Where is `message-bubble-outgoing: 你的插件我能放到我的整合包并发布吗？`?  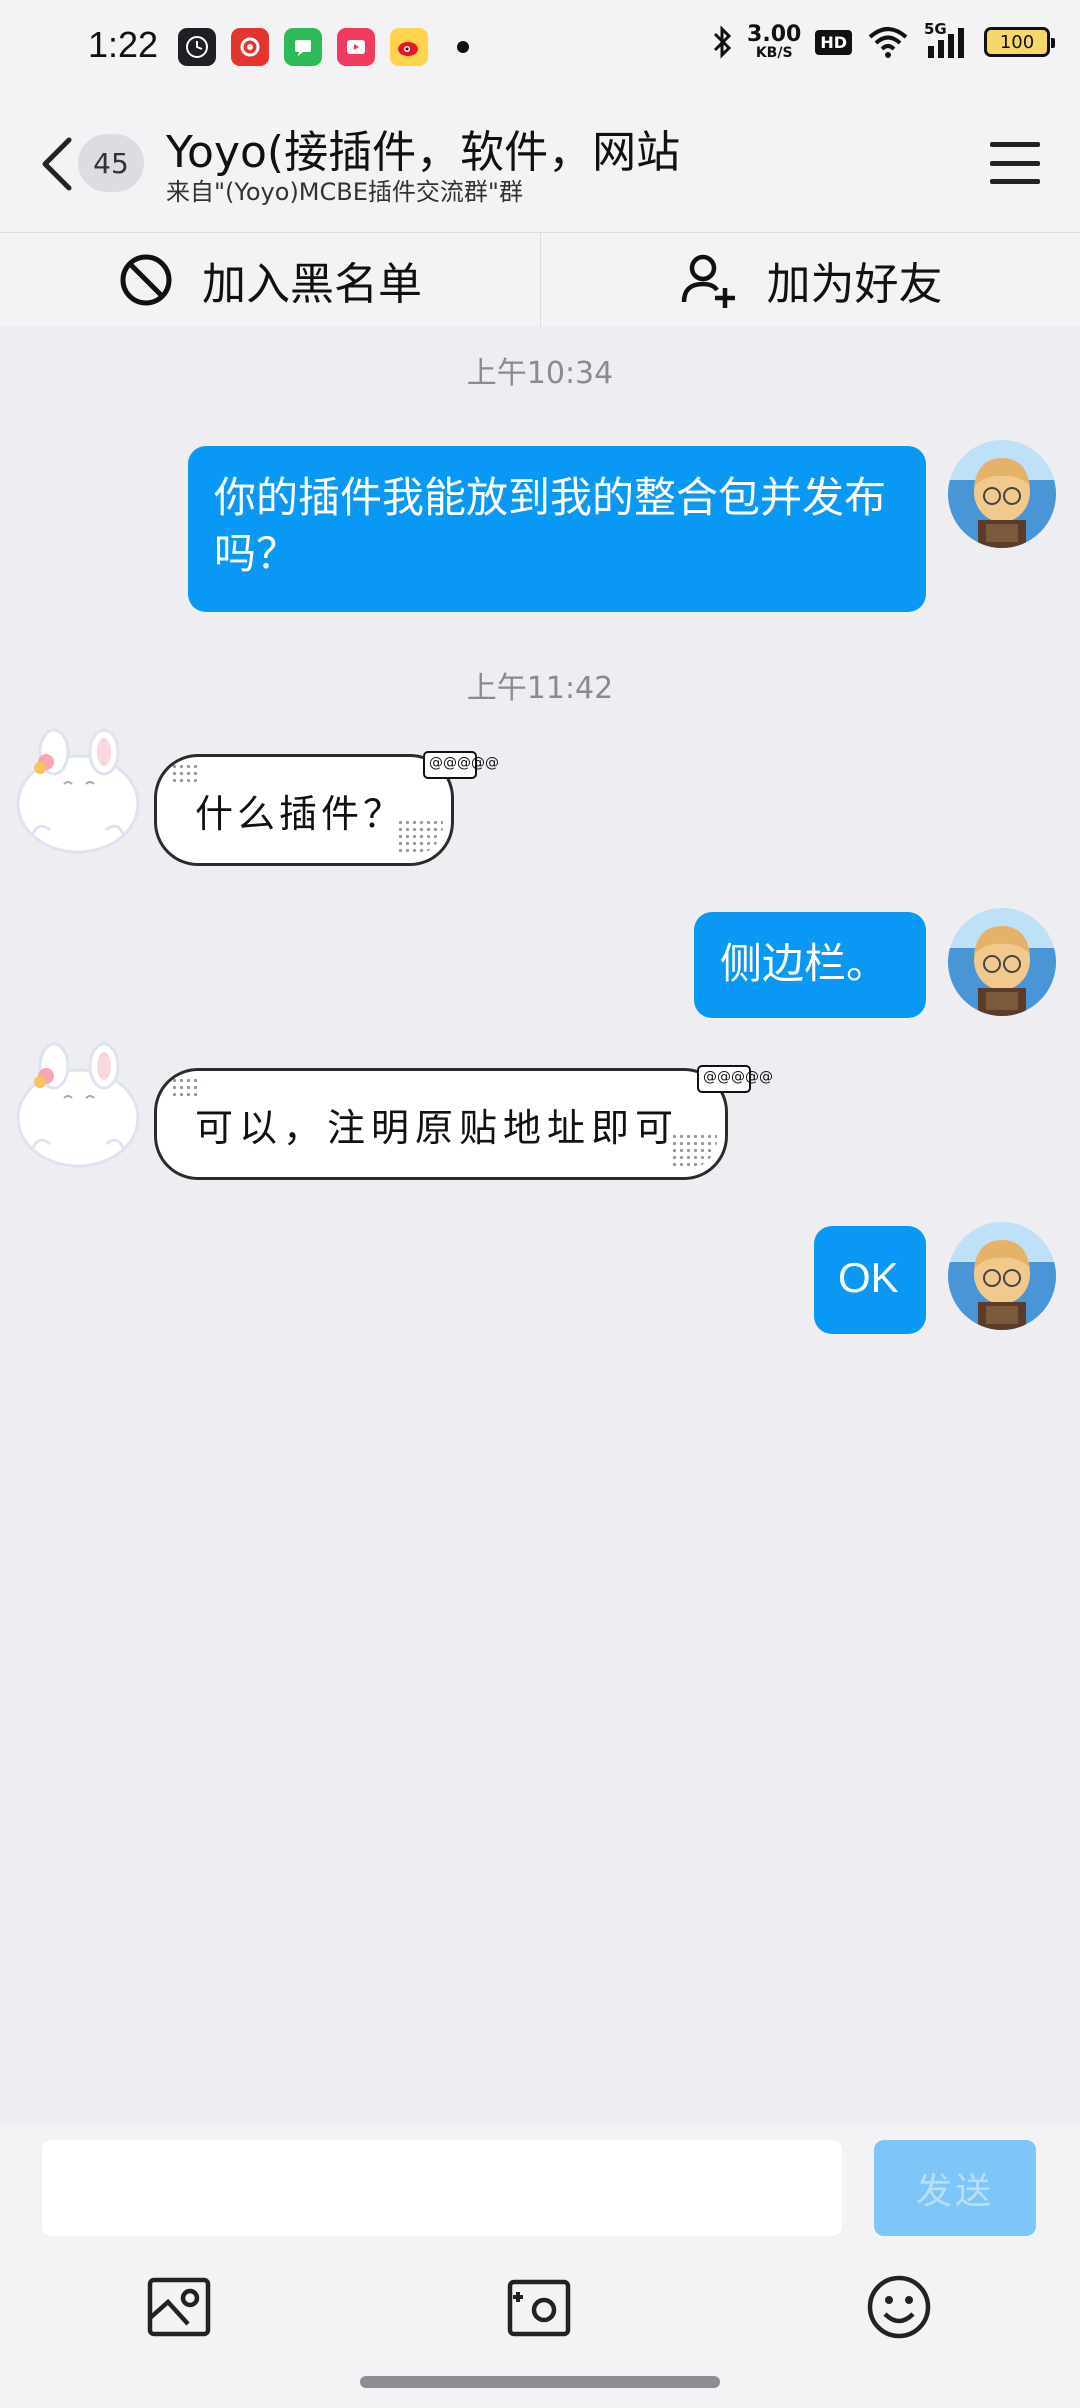 message-bubble-outgoing: 你的插件我能放到我的整合包并发布吗？ is located at coordinates (557, 529).